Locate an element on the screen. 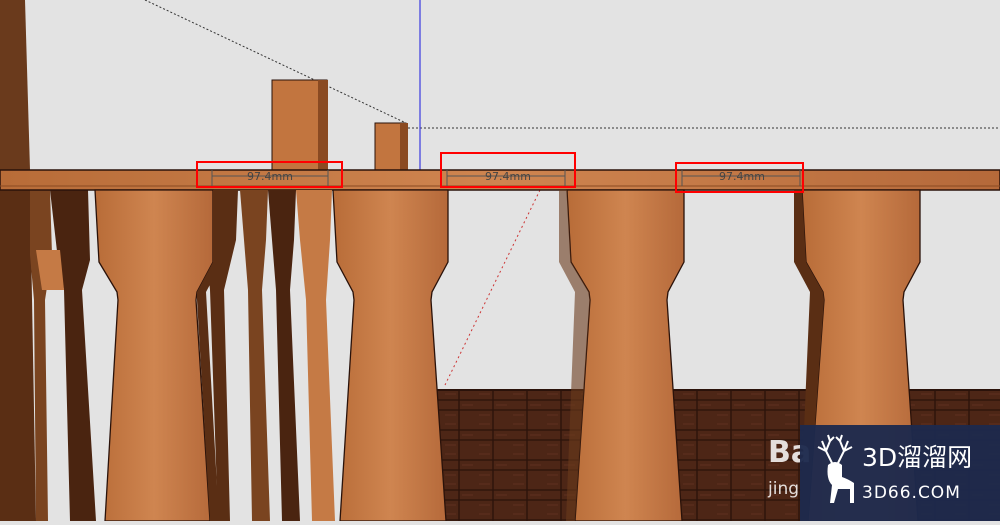 The height and width of the screenshot is (525, 1000). brand-url: 3D66.COM is located at coordinates (911, 493).